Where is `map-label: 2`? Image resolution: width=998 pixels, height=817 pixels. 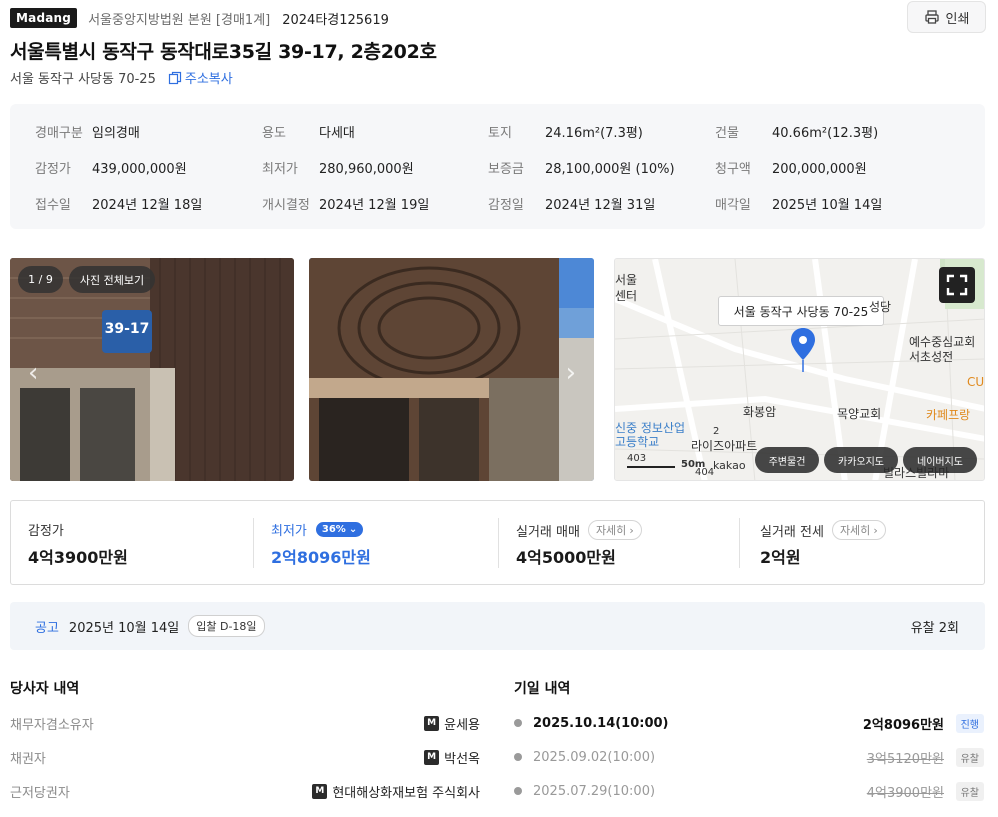 map-label: 2 is located at coordinates (716, 431).